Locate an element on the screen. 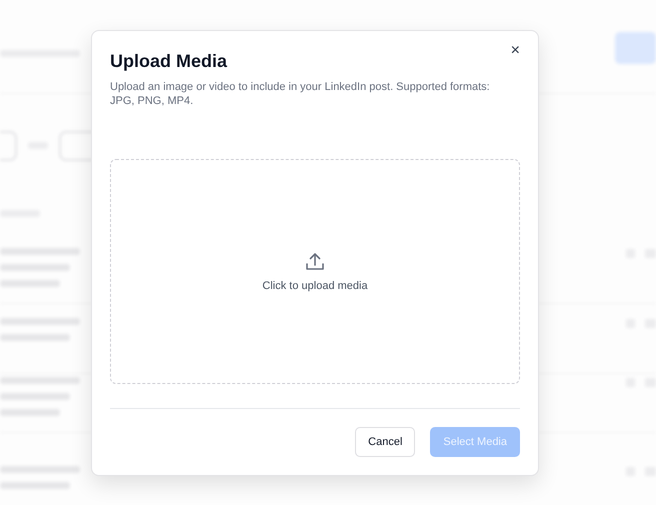 This screenshot has height=505, width=656. upload-icon is located at coordinates (315, 262).